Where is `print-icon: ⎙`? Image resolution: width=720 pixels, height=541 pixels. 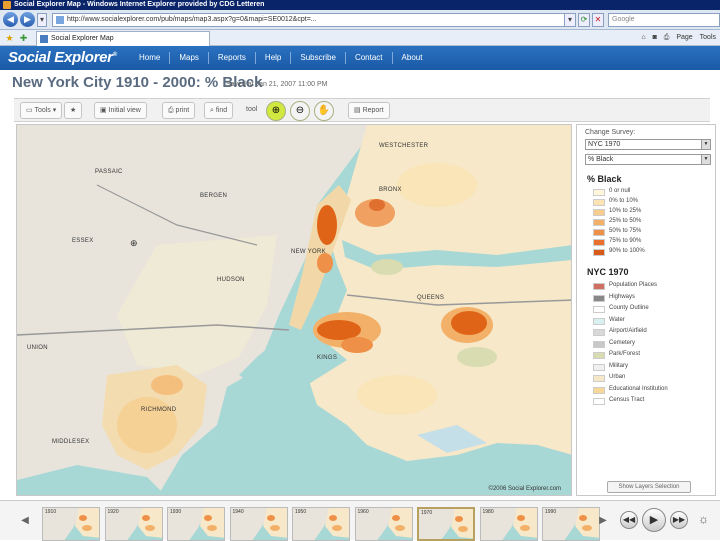
print-icon: ⎙ is located at coordinates (667, 37).